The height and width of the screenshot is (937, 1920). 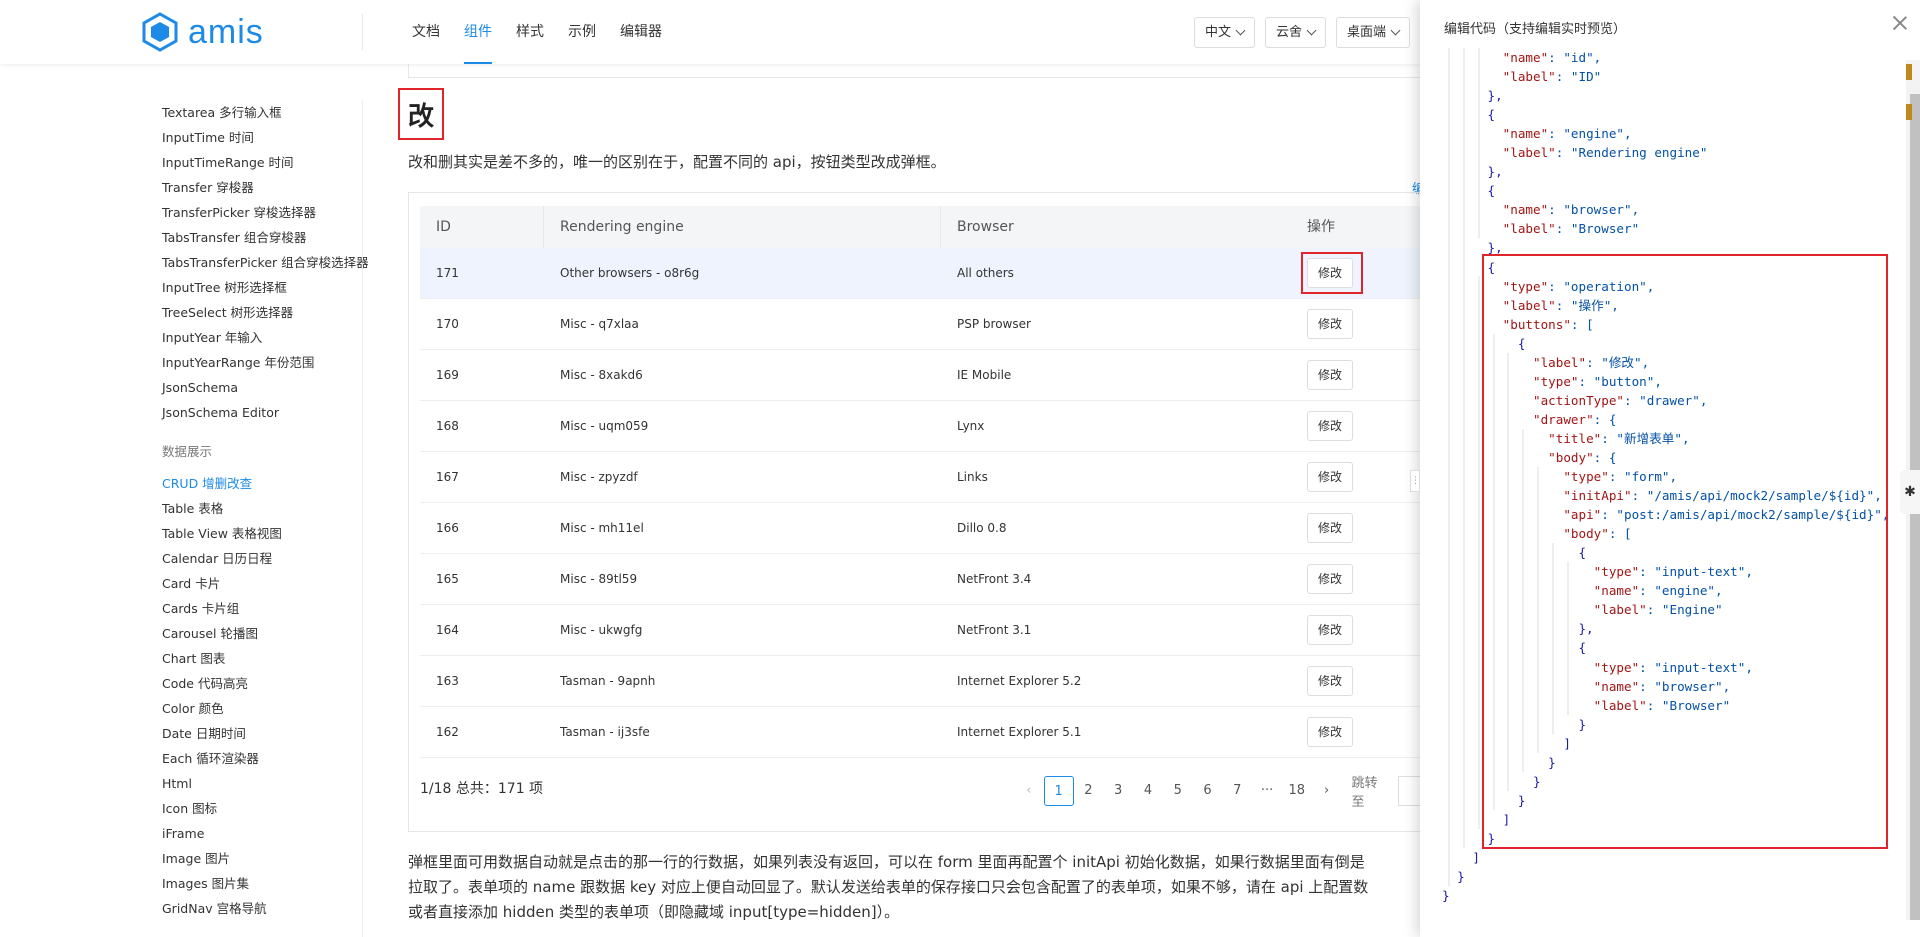 What do you see at coordinates (1472, 172) in the screenshot?
I see `code-line: },` at bounding box center [1472, 172].